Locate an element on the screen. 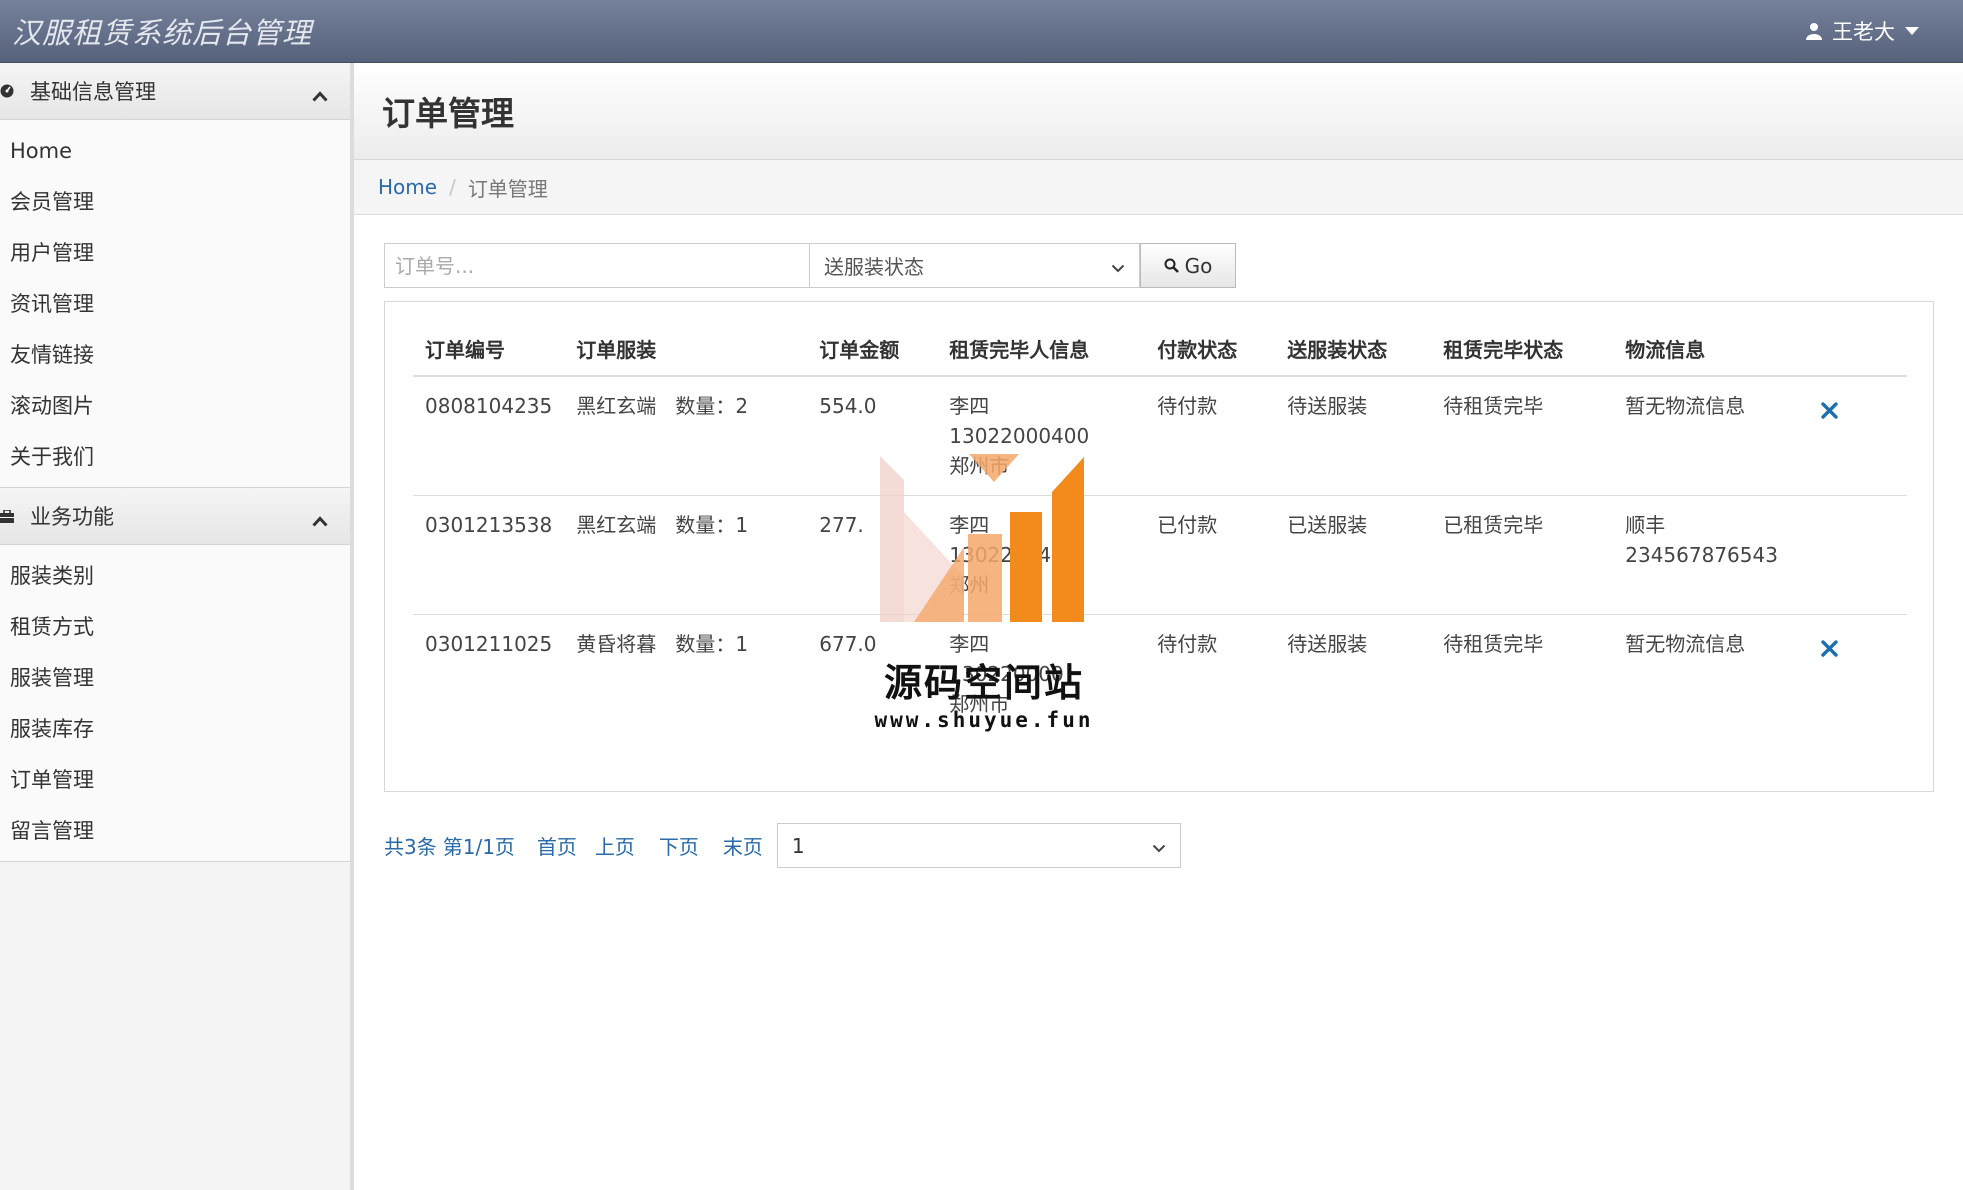 Image resolution: width=1963 pixels, height=1190 pixels. pagination: 共3条 第1/1页 首页 上页 下页 末页 1 is located at coordinates (782, 845).